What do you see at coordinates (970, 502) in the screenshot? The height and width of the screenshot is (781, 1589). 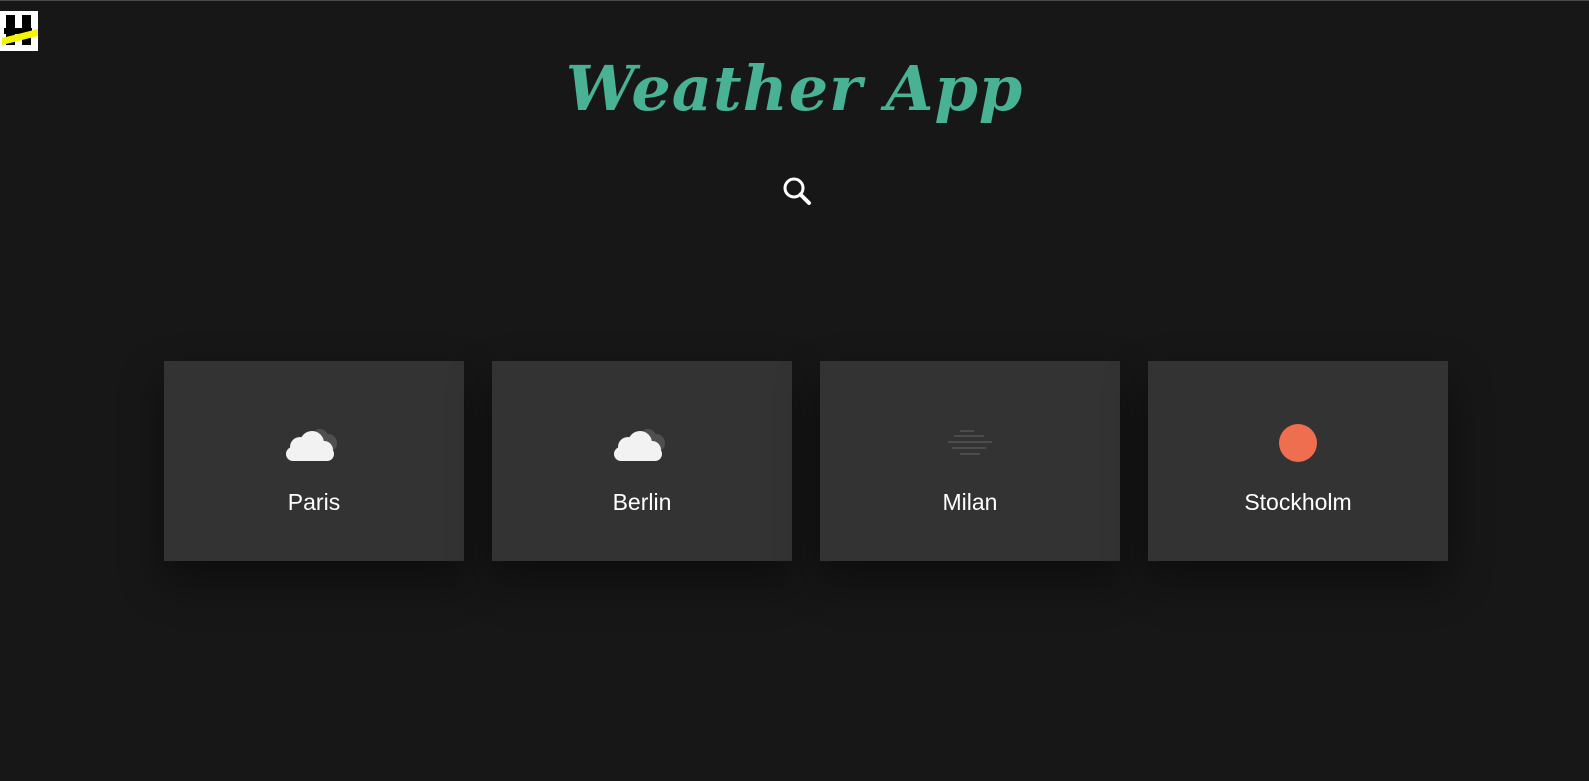 I see `city-name: Milan` at bounding box center [970, 502].